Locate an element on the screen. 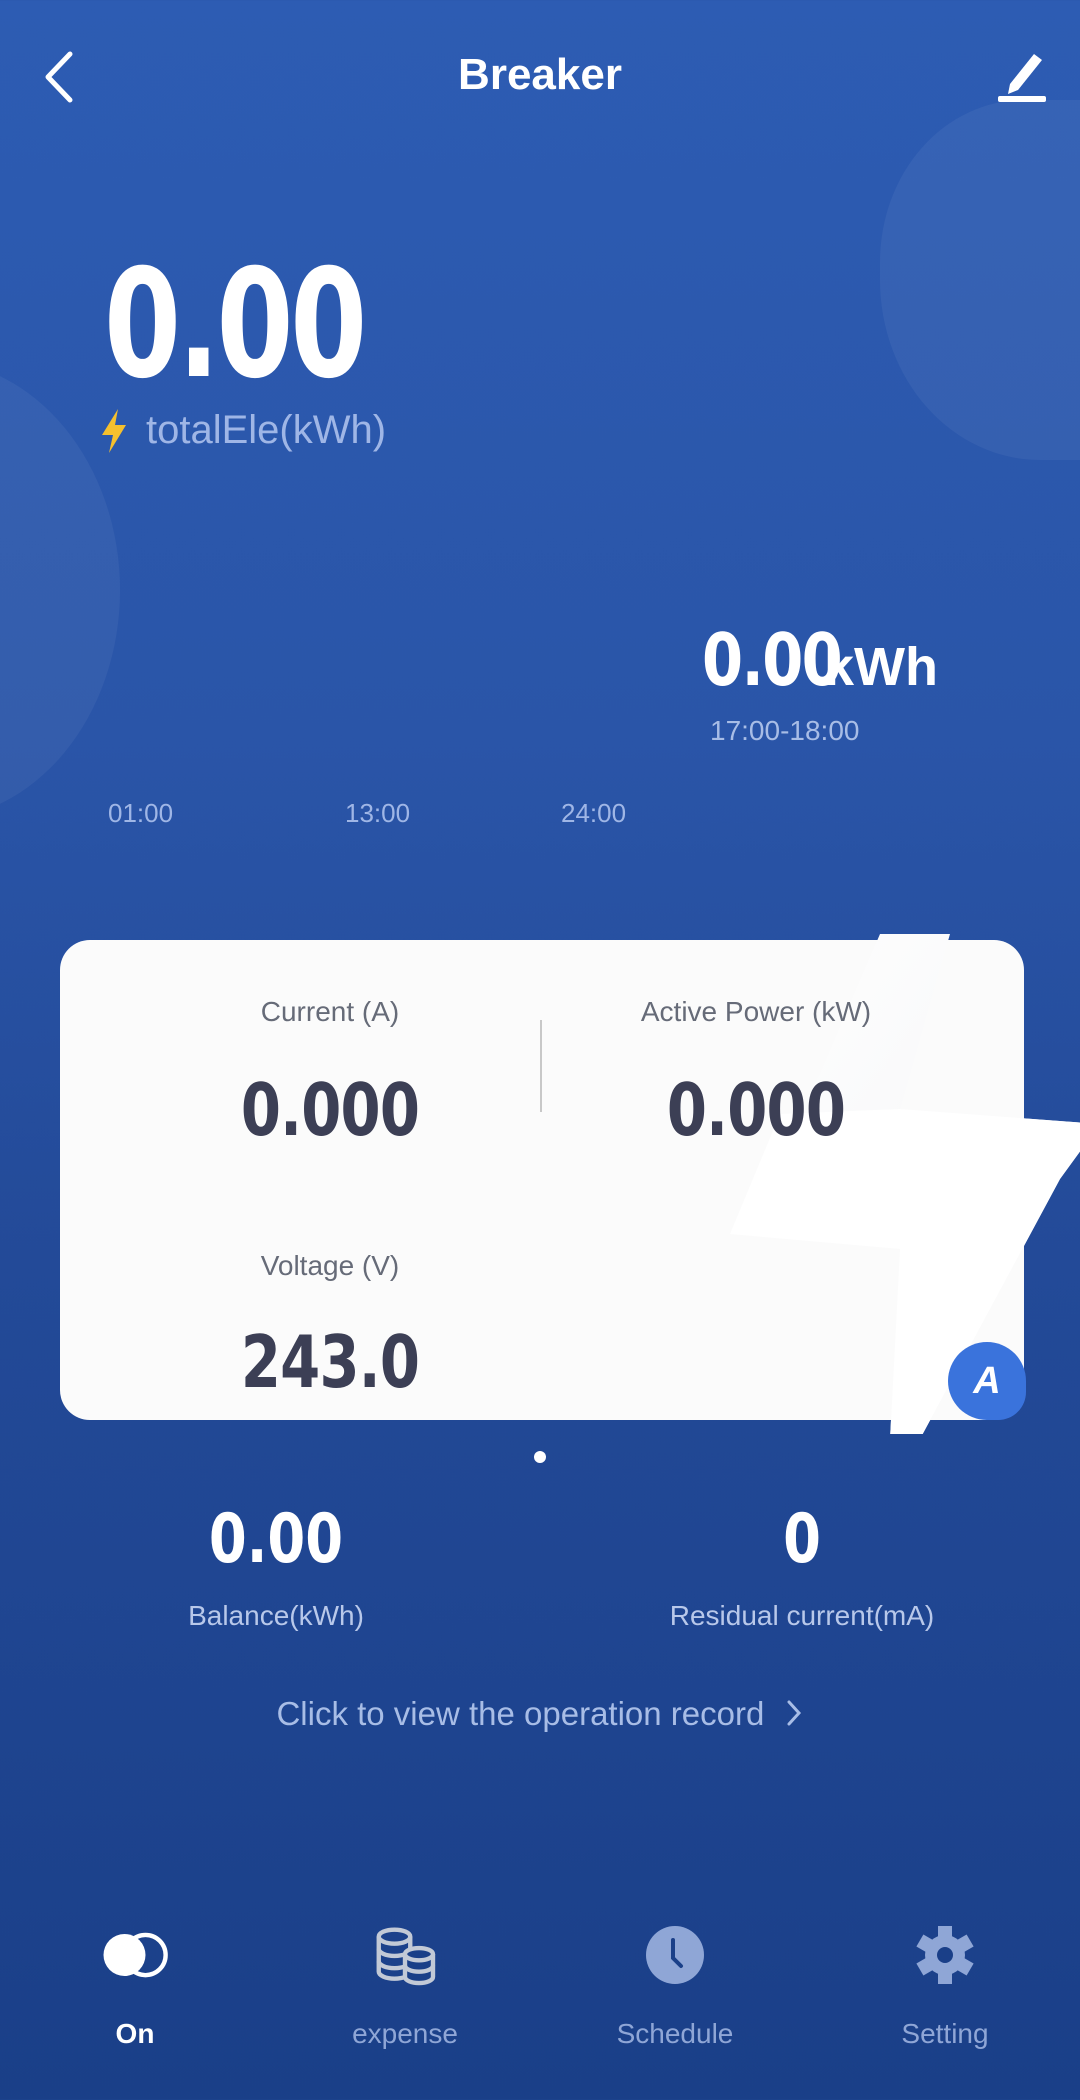  nav-item-setting: Setting is located at coordinates (945, 1995).